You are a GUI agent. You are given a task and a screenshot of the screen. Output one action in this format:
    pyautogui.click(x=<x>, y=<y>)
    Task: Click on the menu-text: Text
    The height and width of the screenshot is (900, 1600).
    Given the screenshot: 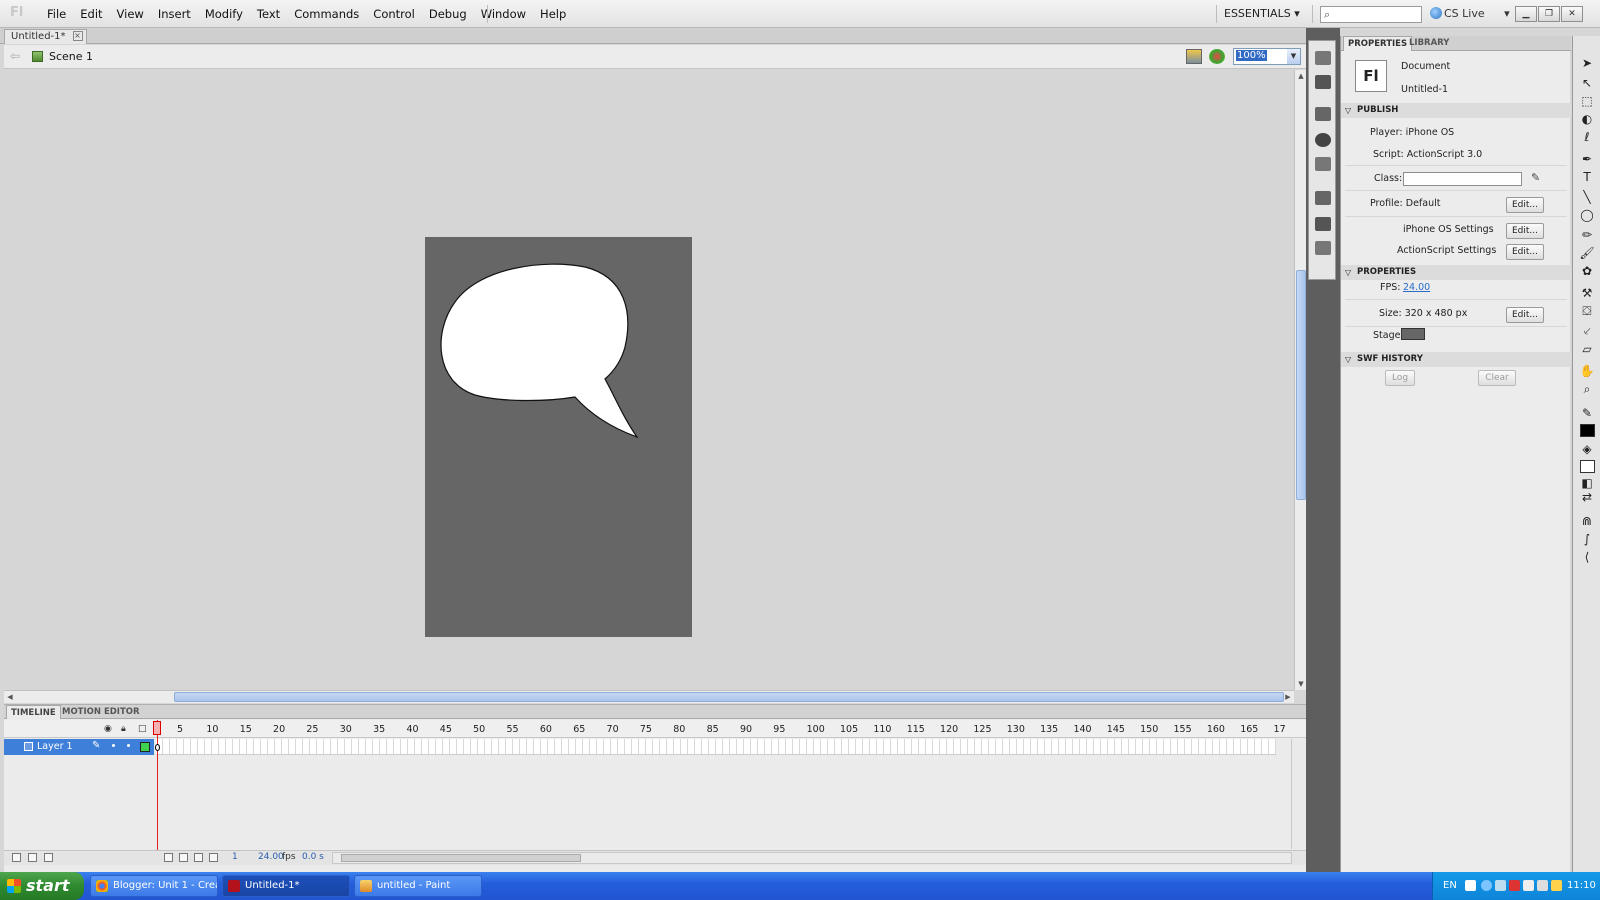 What is the action you would take?
    pyautogui.click(x=268, y=14)
    